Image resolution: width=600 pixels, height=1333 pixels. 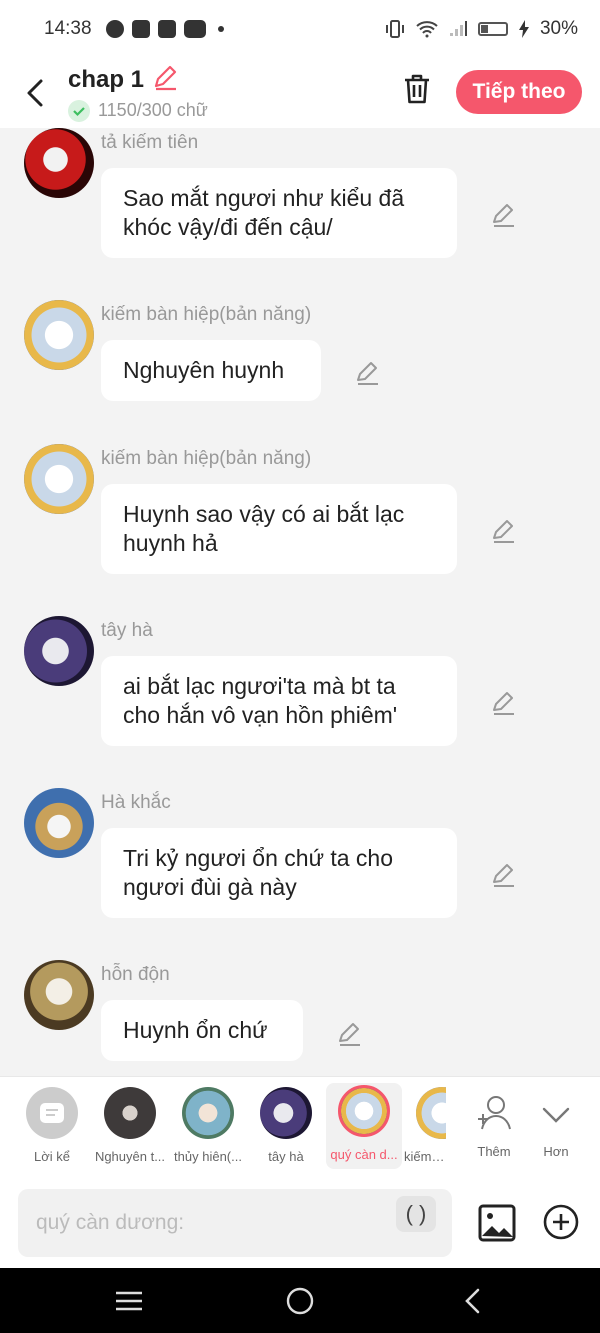 I want to click on narrator-avatar, so click(x=52, y=1113).